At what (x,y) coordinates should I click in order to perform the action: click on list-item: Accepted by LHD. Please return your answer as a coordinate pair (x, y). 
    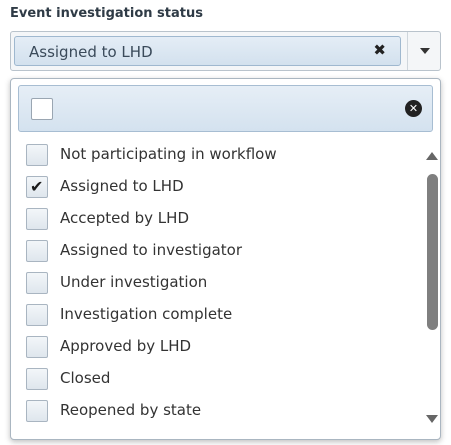
    Looking at the image, I should click on (213, 219).